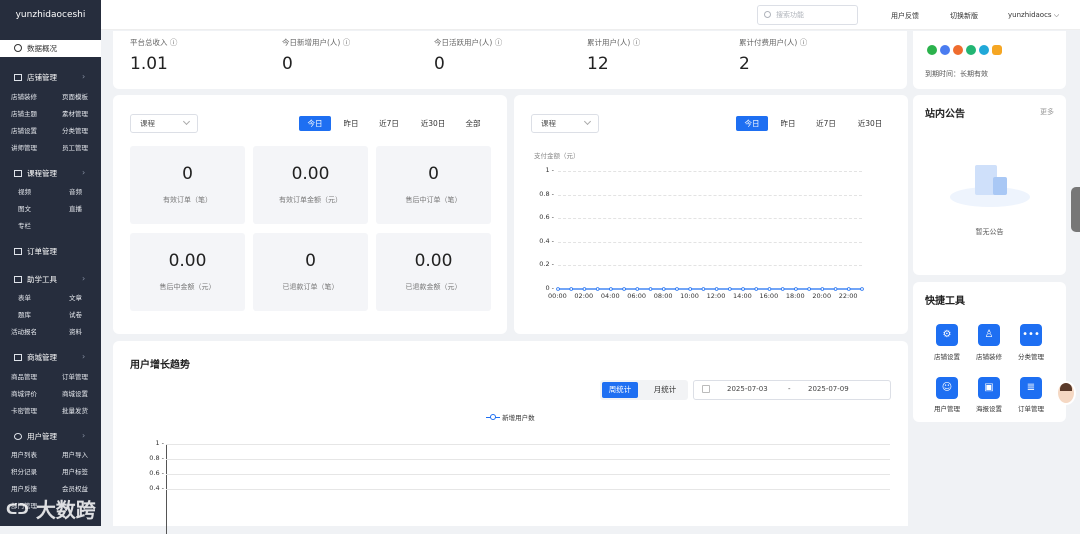 The image size is (1080, 534). What do you see at coordinates (24, 488) in the screenshot?
I see `sidebar-item: 用户反馈` at bounding box center [24, 488].